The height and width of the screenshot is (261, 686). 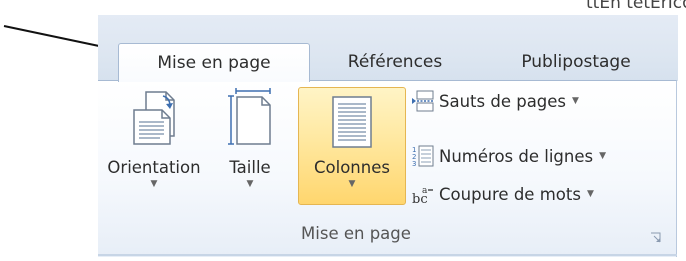 What do you see at coordinates (395, 62) in the screenshot?
I see `tab-references: Références` at bounding box center [395, 62].